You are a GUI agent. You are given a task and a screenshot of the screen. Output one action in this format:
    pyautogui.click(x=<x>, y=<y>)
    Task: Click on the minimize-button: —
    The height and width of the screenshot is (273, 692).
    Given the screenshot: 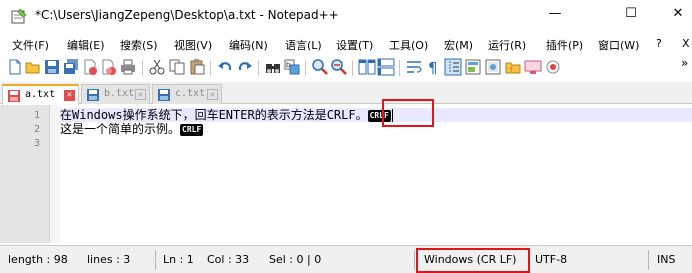 What is the action you would take?
    pyautogui.click(x=555, y=14)
    